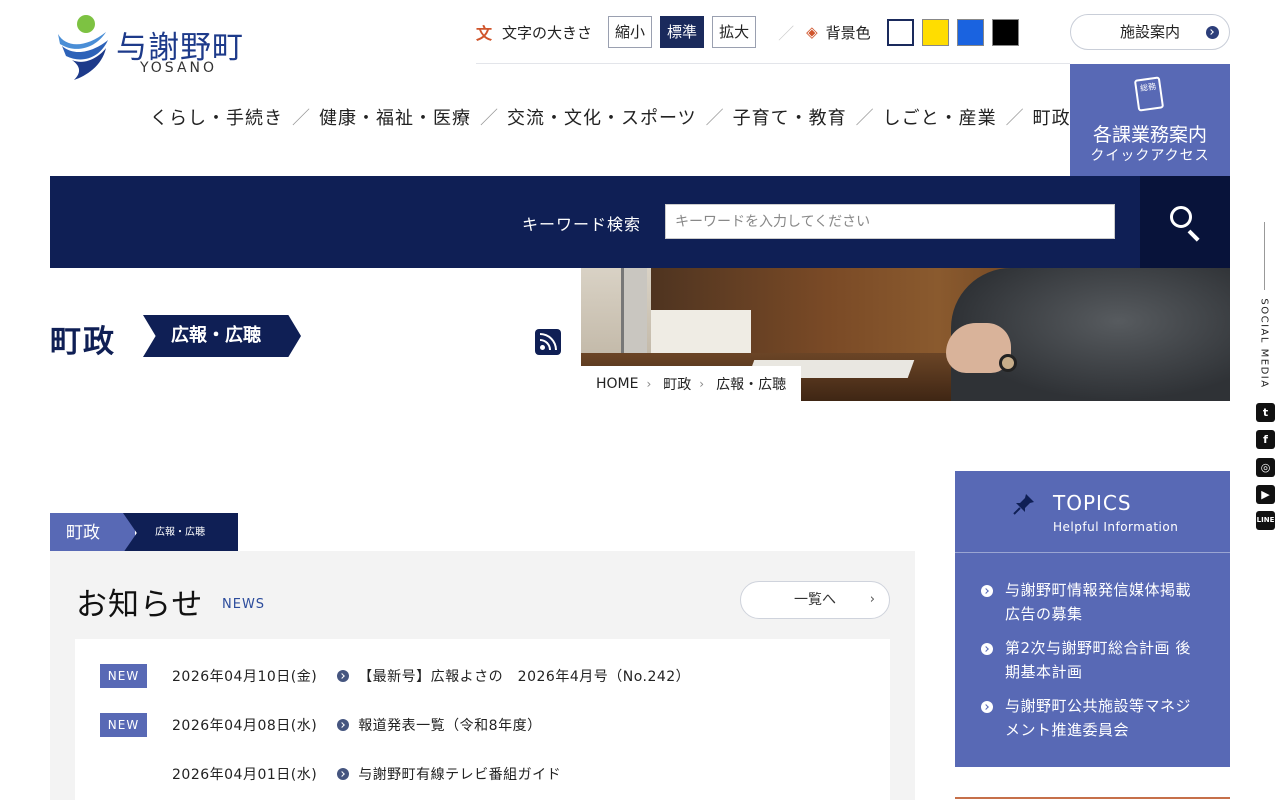 The height and width of the screenshot is (800, 1280). Describe the element at coordinates (484, 33) in the screenshot. I see `text-size-icon: 文` at that location.